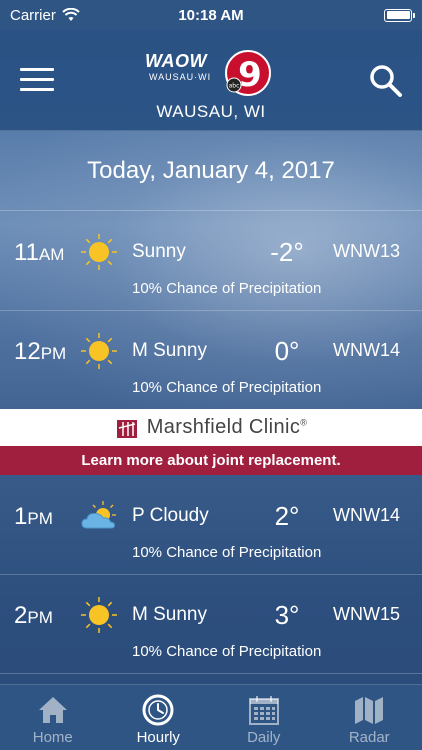 The image size is (422, 750). What do you see at coordinates (176, 61) in the screenshot?
I see `logo-text: WAOW` at bounding box center [176, 61].